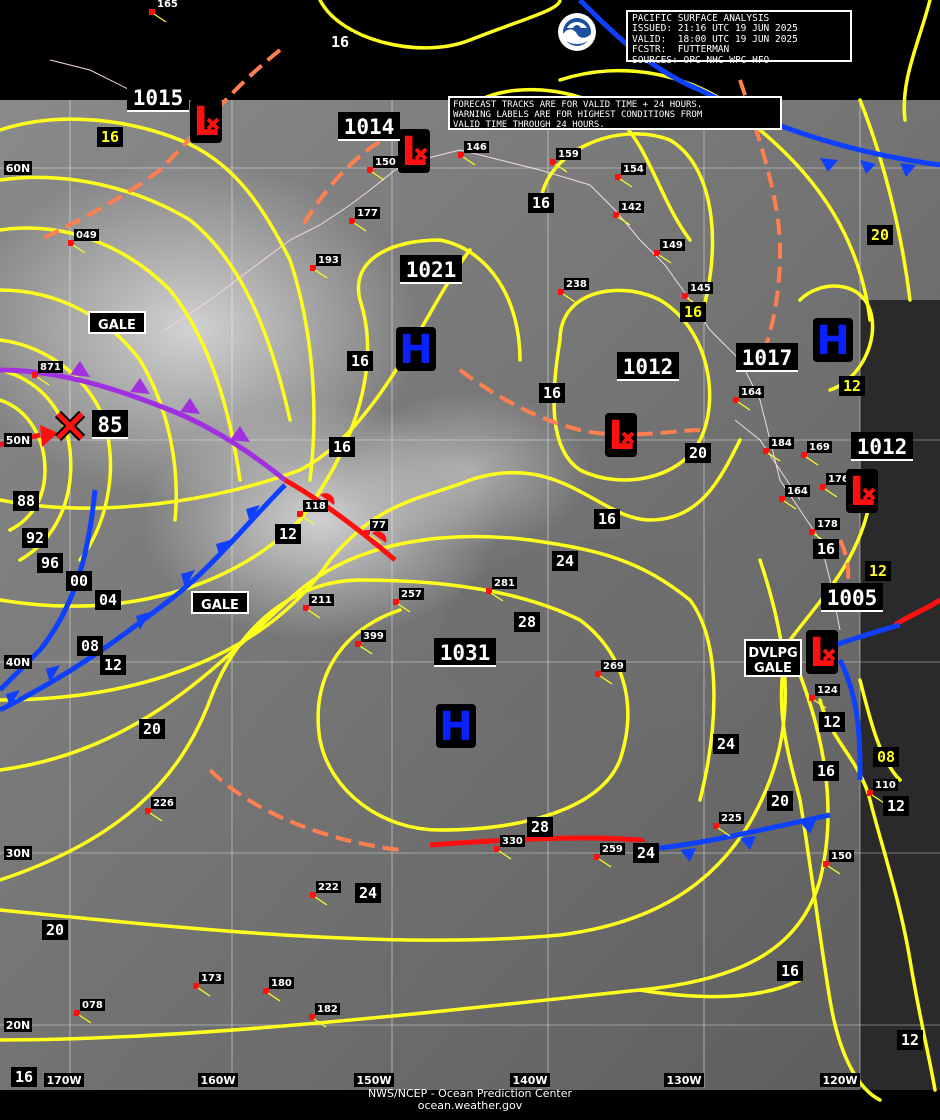  I want to click on svg-text: 170W, so click(63, 1080).